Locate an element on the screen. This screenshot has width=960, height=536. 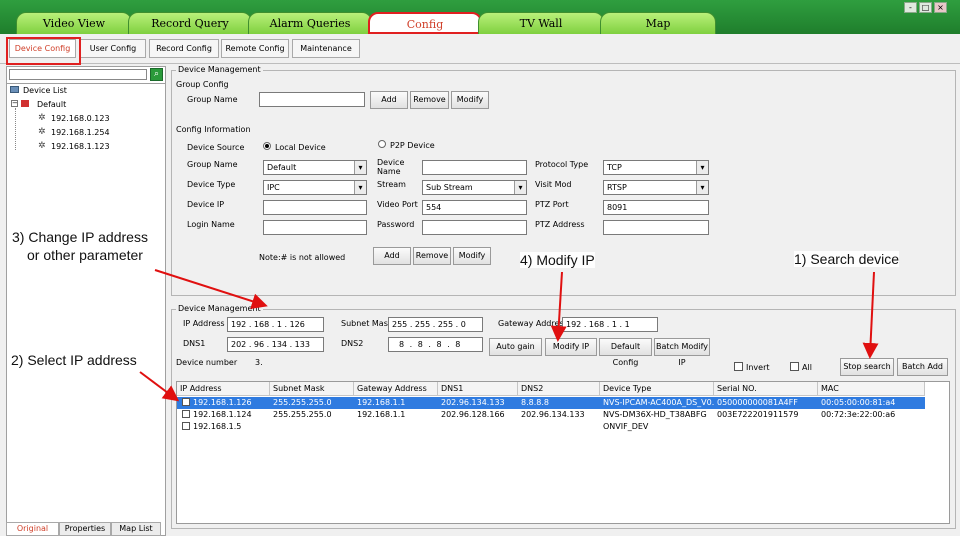
arrow-step1 is located at coordinates (870, 315).